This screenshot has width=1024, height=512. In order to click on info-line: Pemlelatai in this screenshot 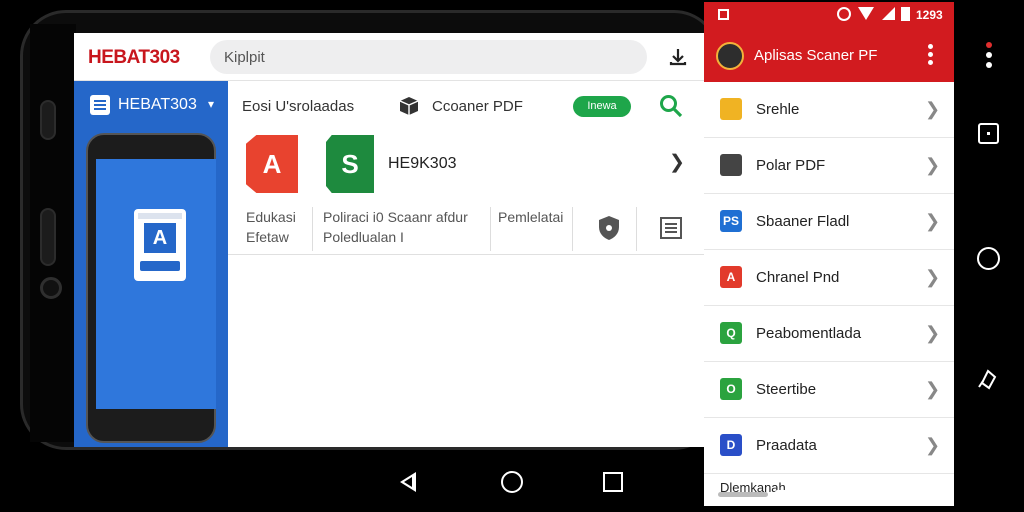, I will do `click(531, 217)`.